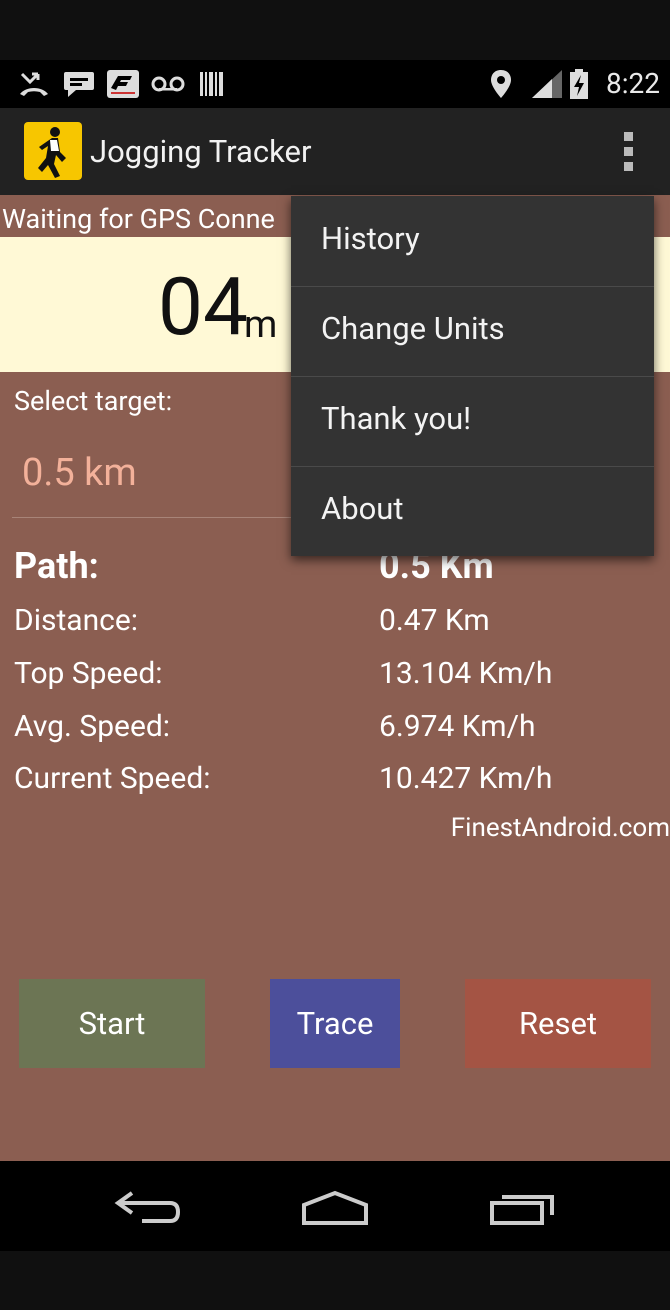 The image size is (670, 1310). Describe the element at coordinates (335, 84) in the screenshot. I see `status-bar: 8:22` at that location.